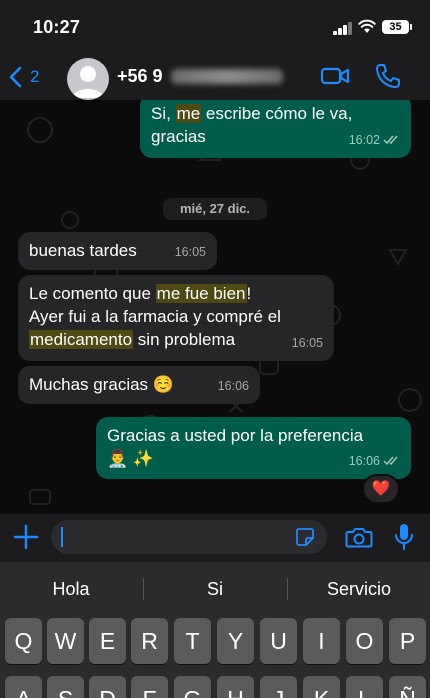  Describe the element at coordinates (367, 26) in the screenshot. I see `wifi-icon` at that location.